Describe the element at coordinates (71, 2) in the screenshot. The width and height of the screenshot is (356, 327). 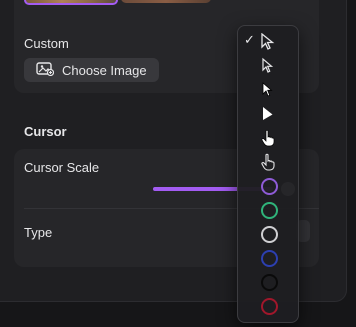
I see `background-thumbnail-selected` at that location.